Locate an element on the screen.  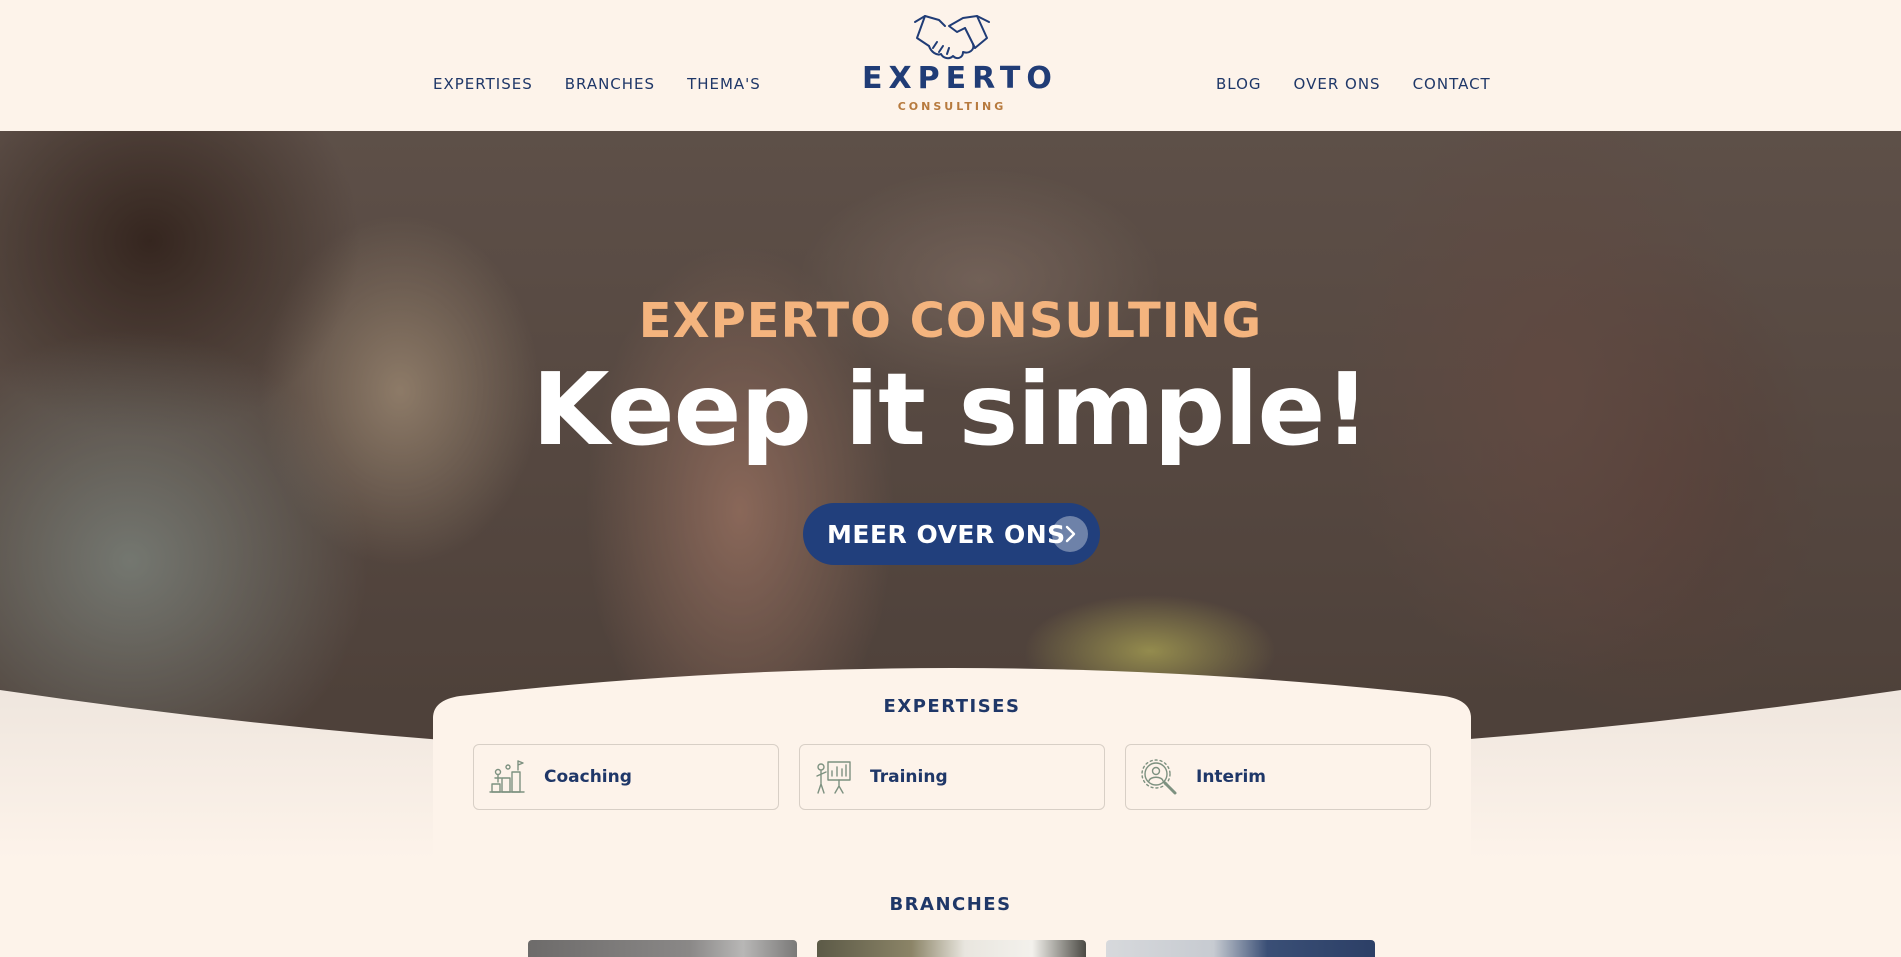
hero-title: Keep it simple! is located at coordinates (951, 409).